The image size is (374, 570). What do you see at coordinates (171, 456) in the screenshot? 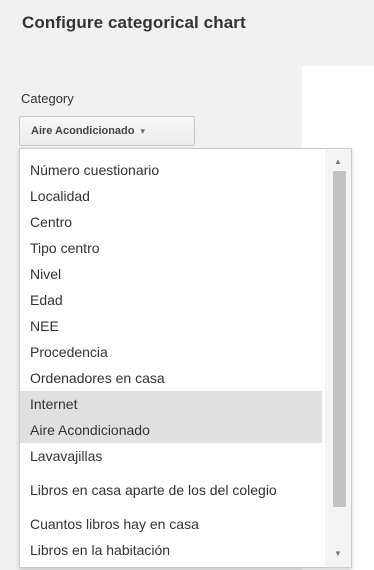
I see `list-item: Lavavajillas` at bounding box center [171, 456].